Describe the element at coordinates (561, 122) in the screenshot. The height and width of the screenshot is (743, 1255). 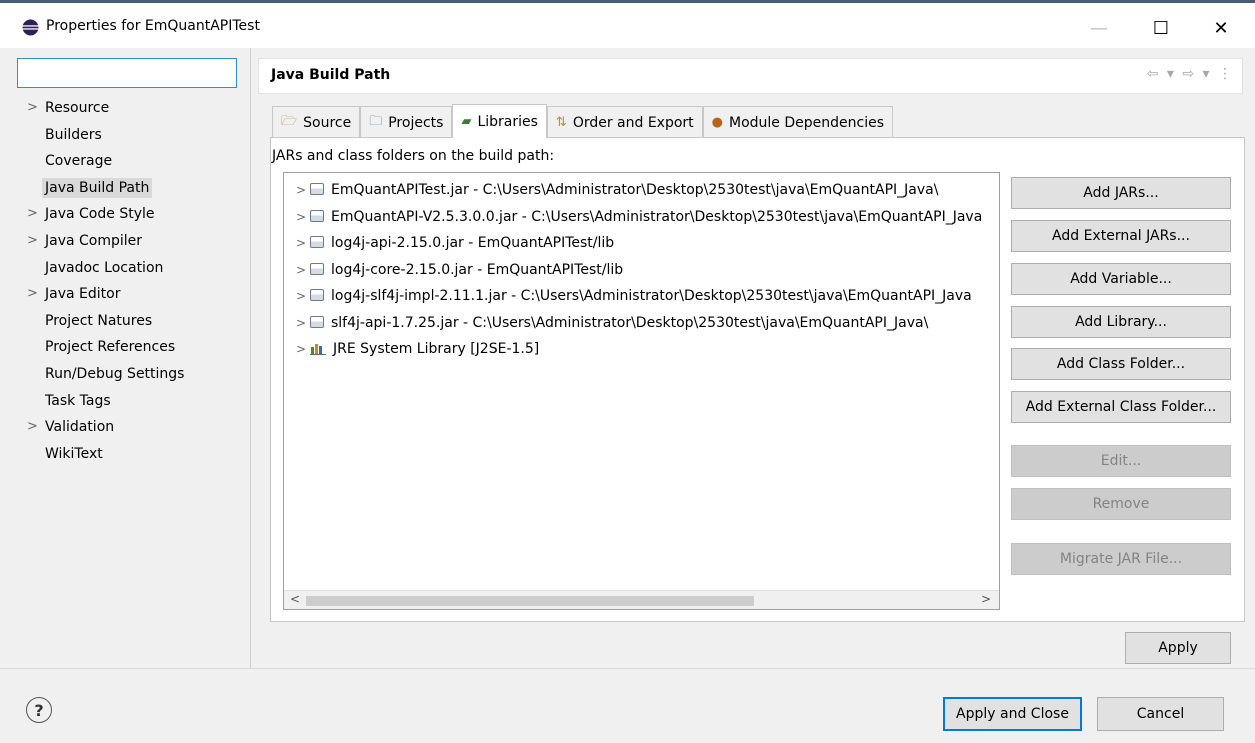
I see `order-export-icon: ⇅` at that location.